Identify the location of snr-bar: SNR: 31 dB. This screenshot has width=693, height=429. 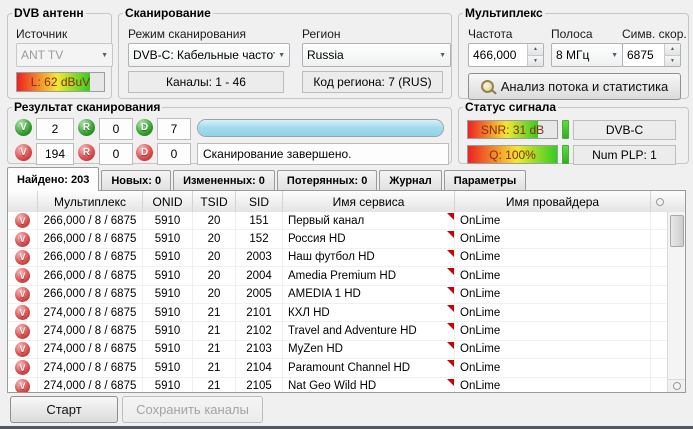
(512, 129).